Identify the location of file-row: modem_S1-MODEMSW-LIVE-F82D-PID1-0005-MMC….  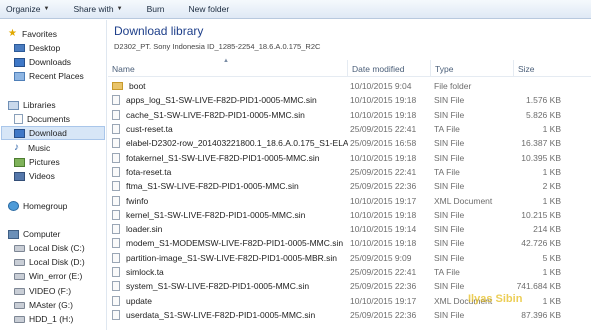
(349, 243).